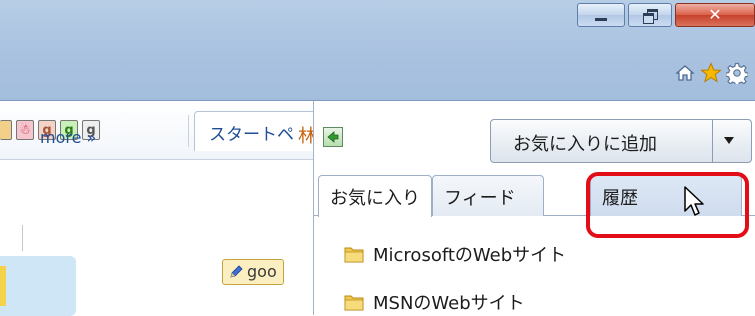 The image size is (755, 316). I want to click on close-button: ✕, so click(715, 15).